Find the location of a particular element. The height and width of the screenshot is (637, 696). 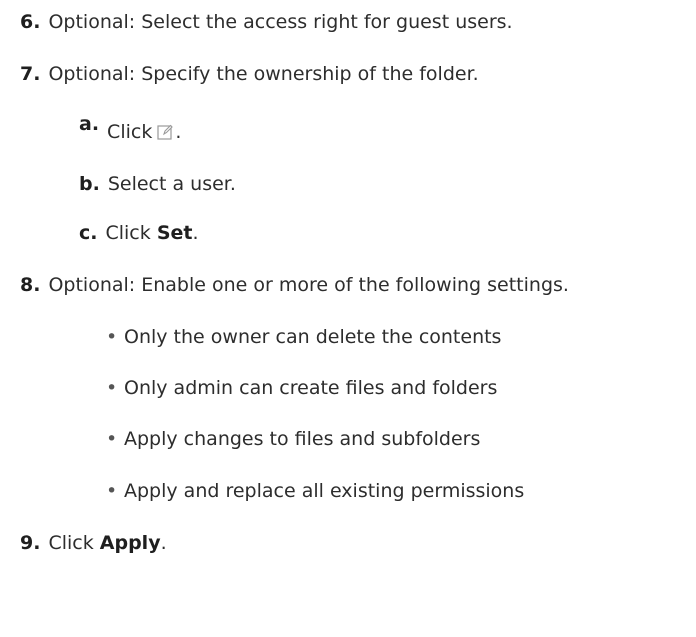

substep-letter: c. is located at coordinates (88, 233).